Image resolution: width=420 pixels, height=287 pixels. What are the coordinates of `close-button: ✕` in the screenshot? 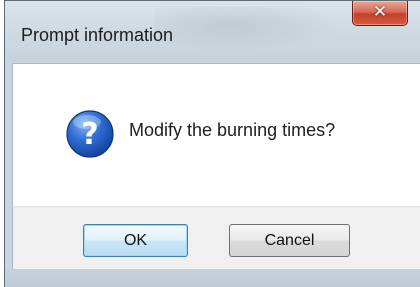 It's located at (380, 13).